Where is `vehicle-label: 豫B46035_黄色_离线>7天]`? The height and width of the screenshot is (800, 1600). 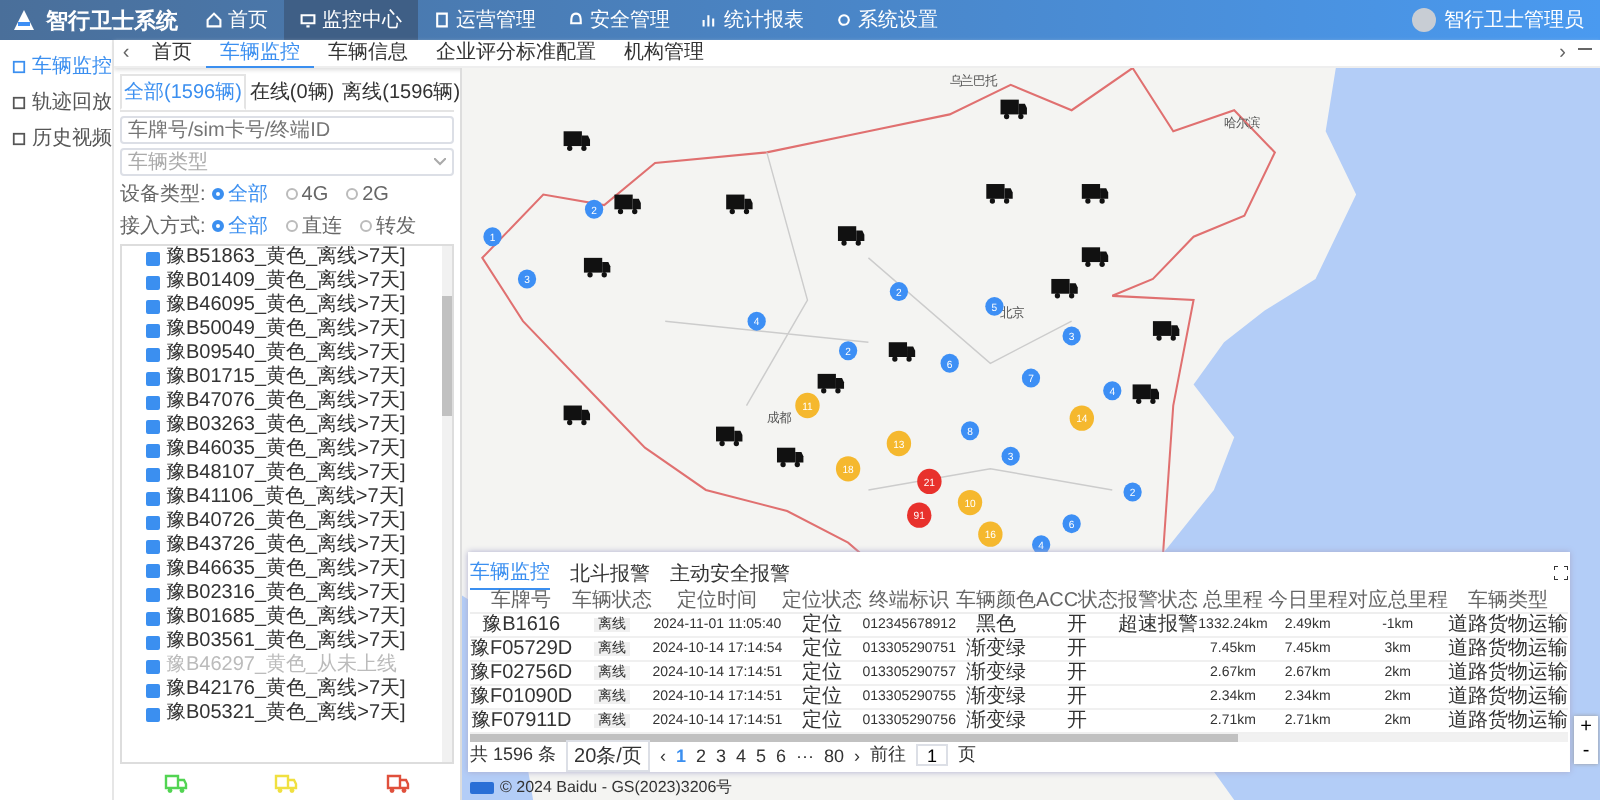
vehicle-label: 豫B46035_黄色_离线>7天] is located at coordinates (286, 450).